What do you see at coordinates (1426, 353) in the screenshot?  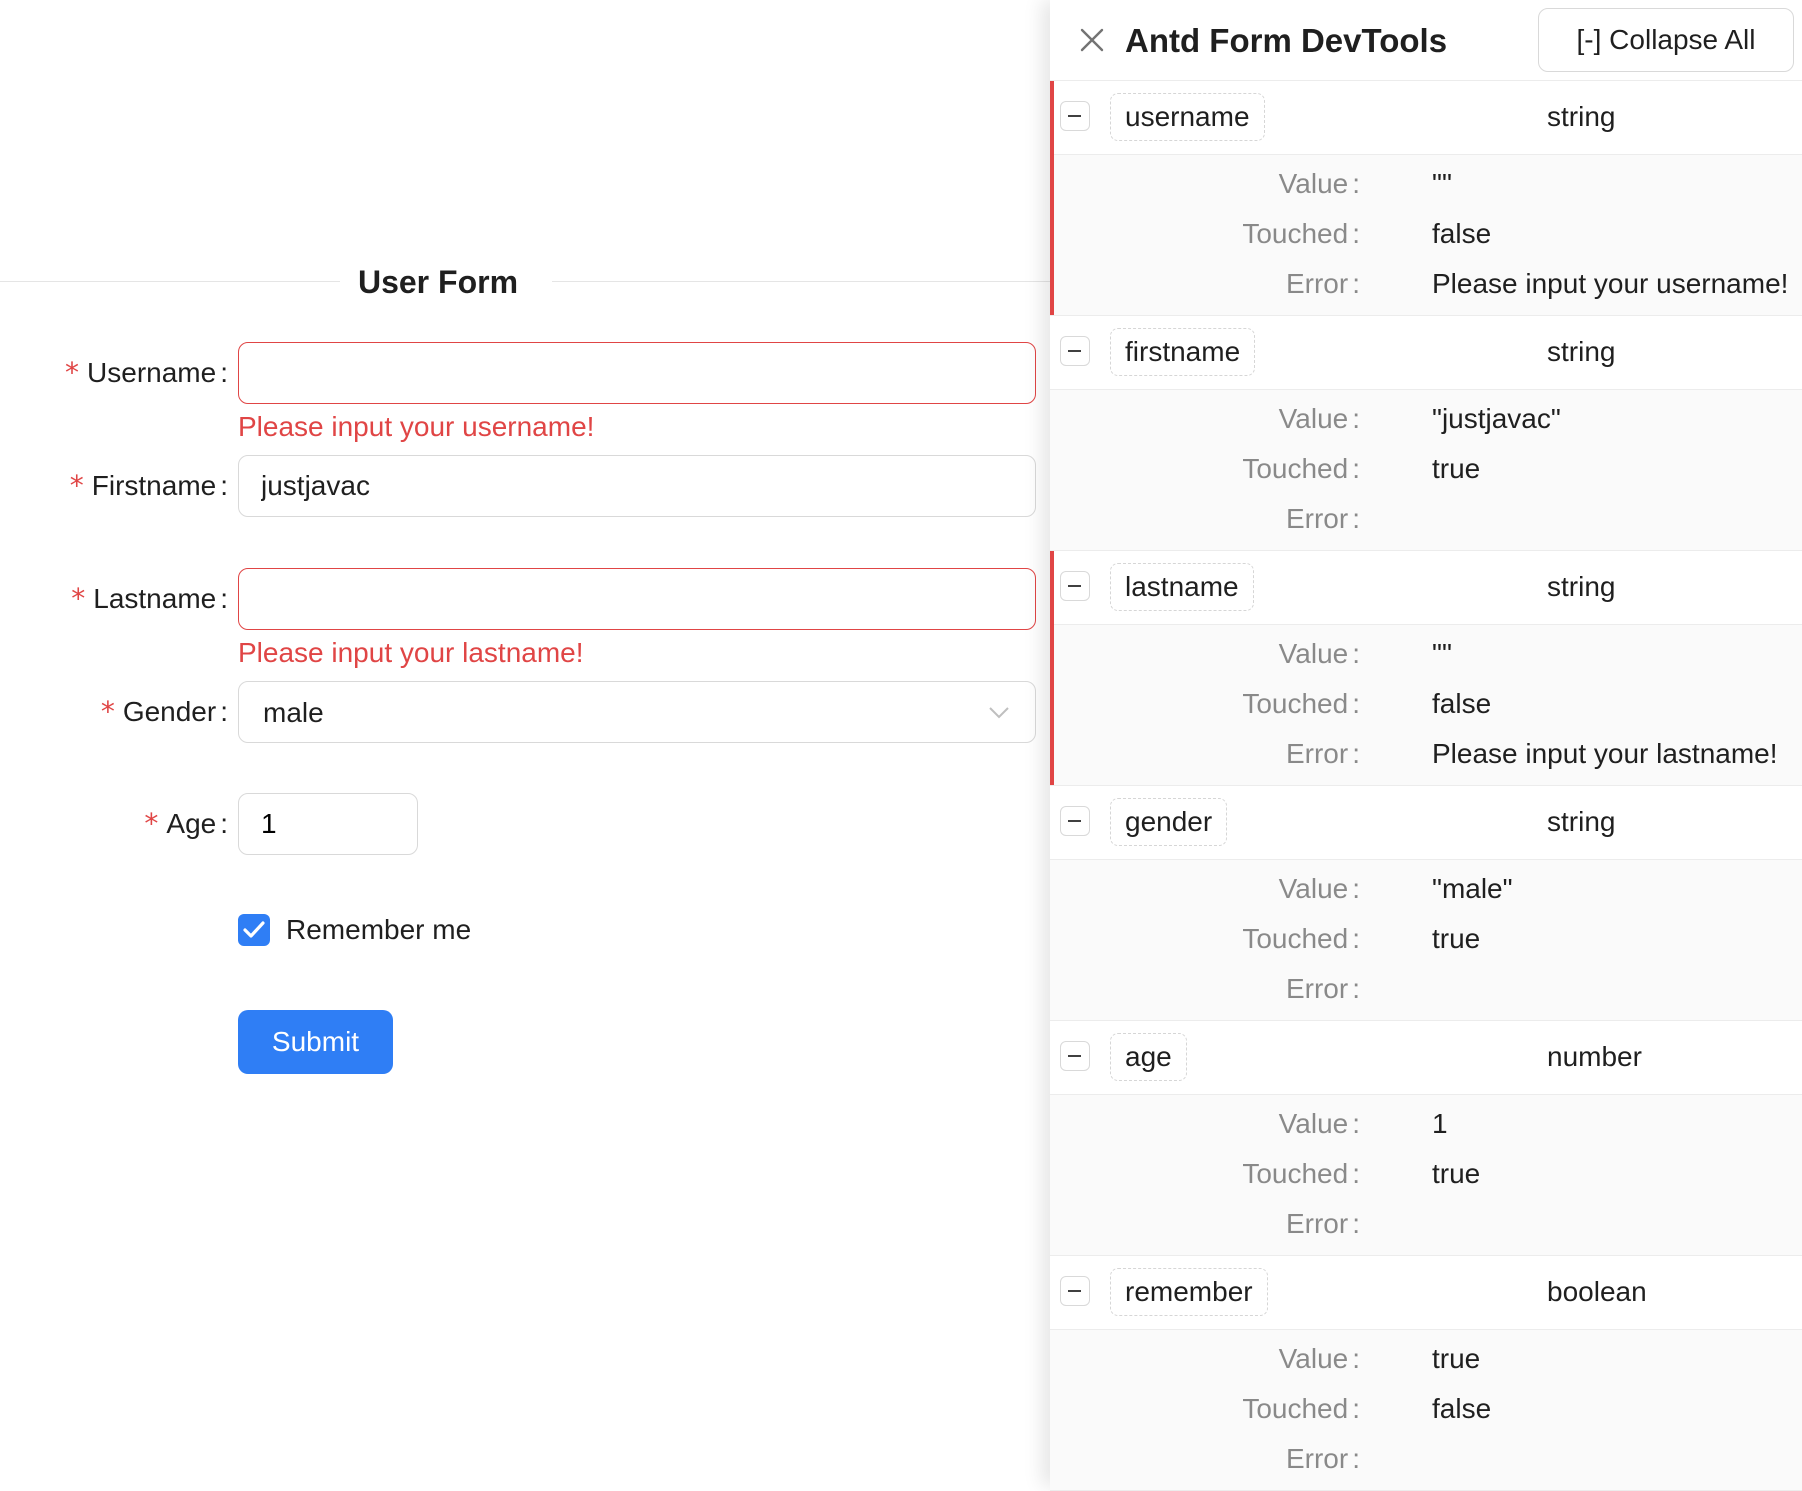 I see `field-header: firstname string` at bounding box center [1426, 353].